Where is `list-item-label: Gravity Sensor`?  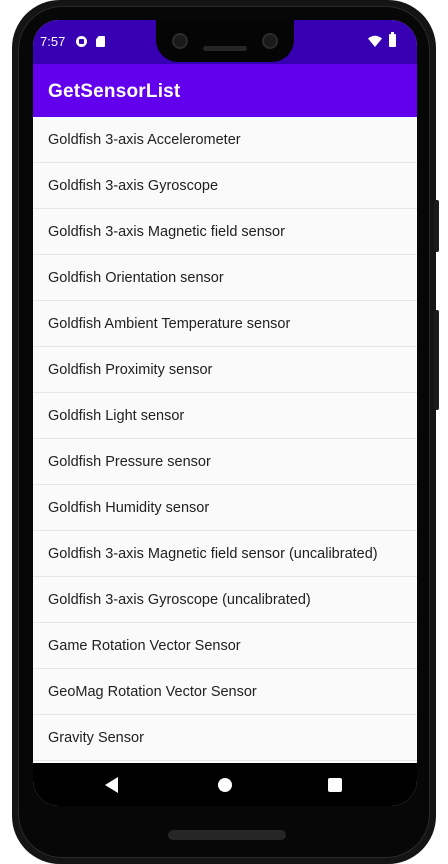 list-item-label: Gravity Sensor is located at coordinates (96, 738).